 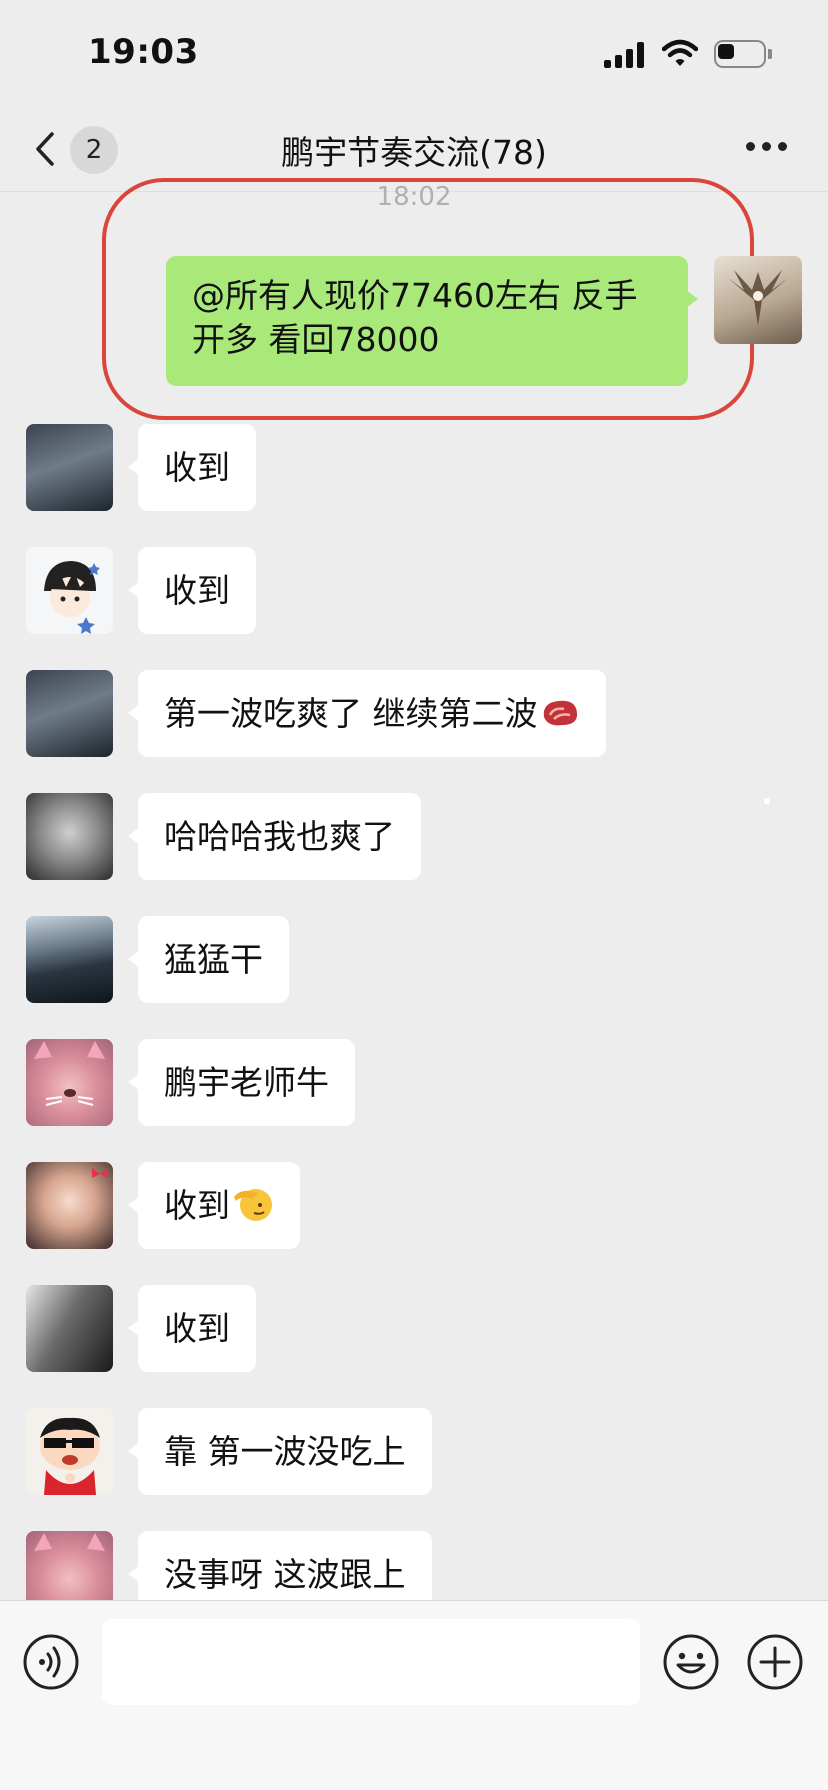 What do you see at coordinates (280, 1451) in the screenshot?
I see `message-bubble: 靠 第一波没吃上` at bounding box center [280, 1451].